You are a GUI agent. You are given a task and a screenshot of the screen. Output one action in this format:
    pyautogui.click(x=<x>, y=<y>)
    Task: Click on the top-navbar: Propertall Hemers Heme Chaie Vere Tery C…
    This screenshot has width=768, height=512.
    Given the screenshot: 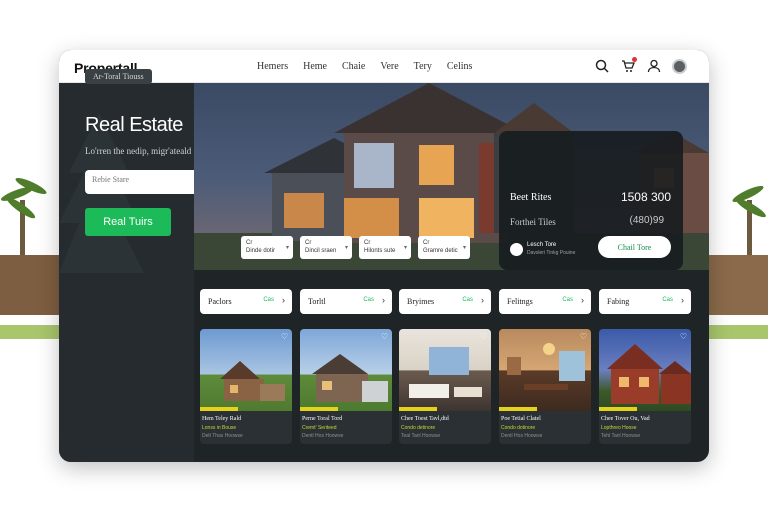 What is the action you would take?
    pyautogui.click(x=384, y=66)
    